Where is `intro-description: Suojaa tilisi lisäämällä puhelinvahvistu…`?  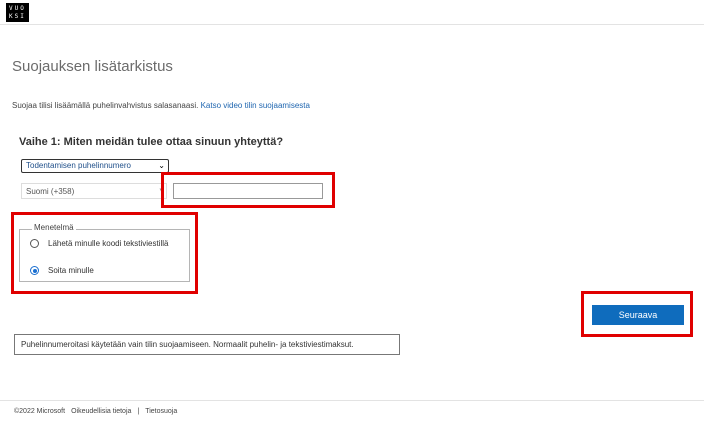 intro-description: Suojaa tilisi lisäämällä puhelinvahvistu… is located at coordinates (105, 105).